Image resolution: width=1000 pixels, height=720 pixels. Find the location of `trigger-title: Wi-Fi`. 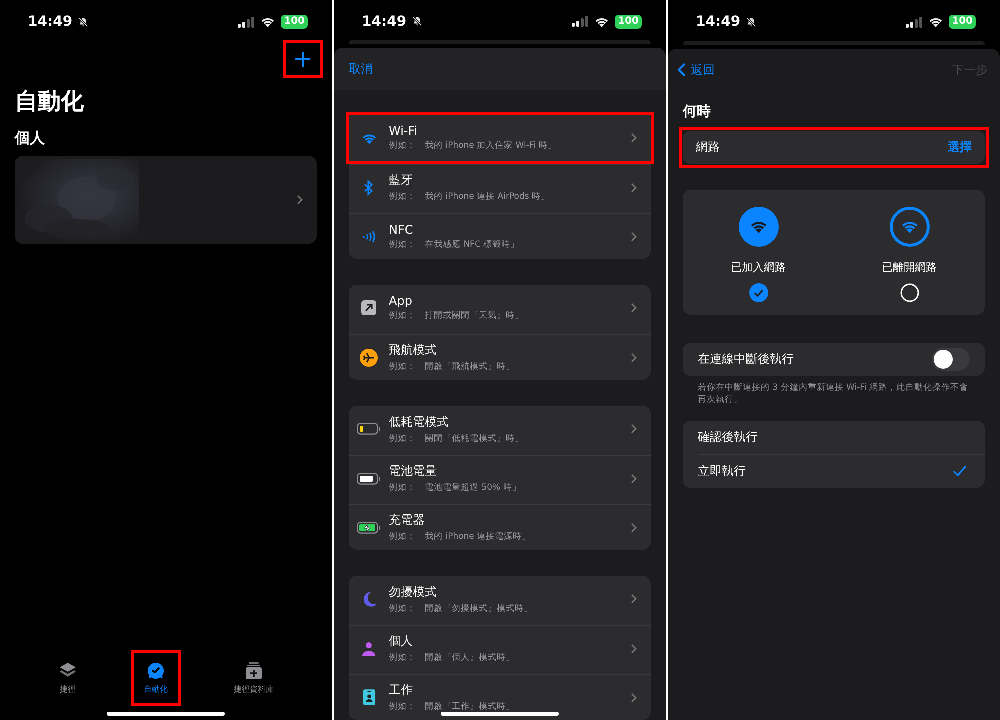

trigger-title: Wi-Fi is located at coordinates (404, 131).